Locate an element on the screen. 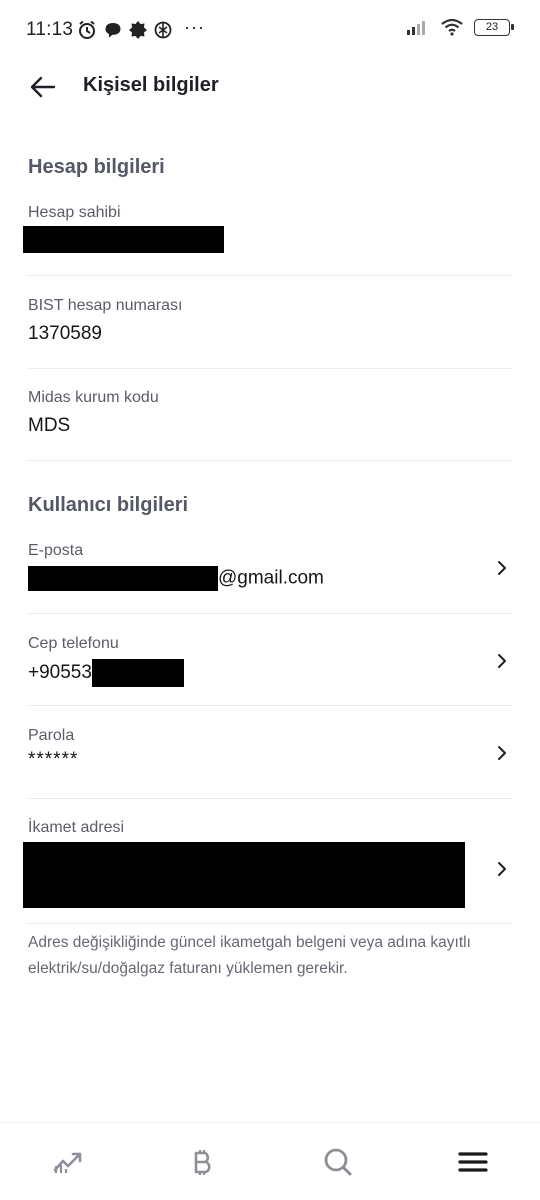  bist-account-value: 1370589 is located at coordinates (65, 333).